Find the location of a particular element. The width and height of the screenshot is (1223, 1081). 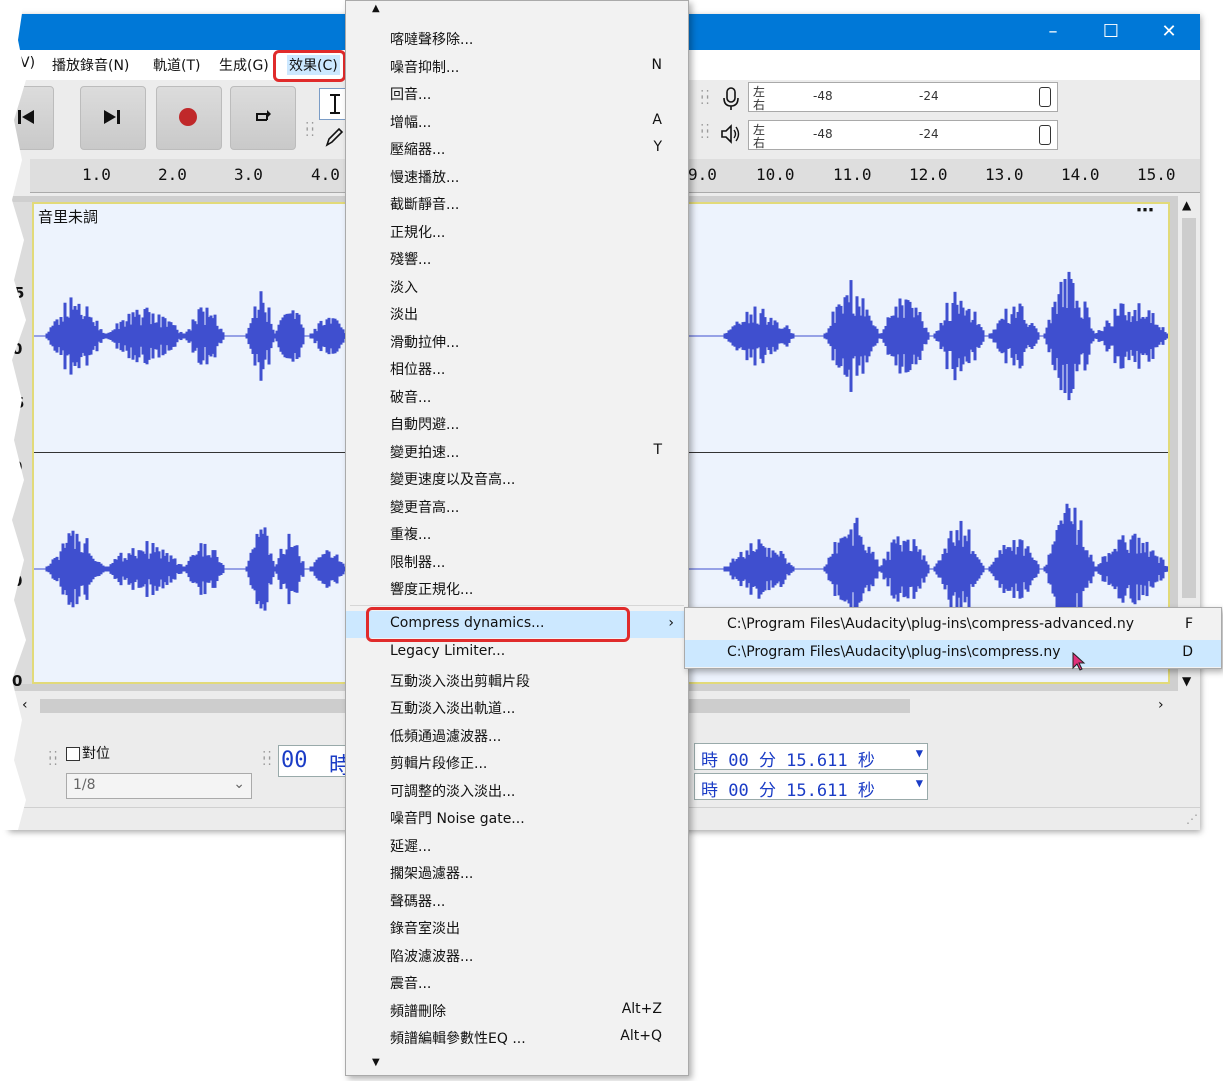

menu-generate: 生成(G) is located at coordinates (244, 65).